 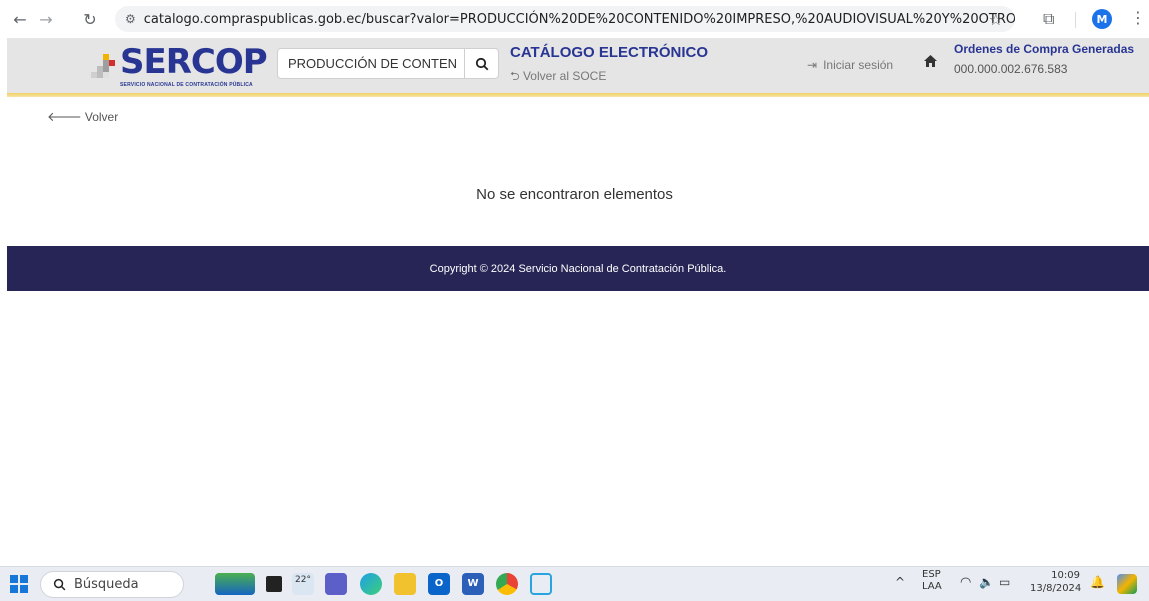 What do you see at coordinates (930, 63) in the screenshot?
I see `home-icon` at bounding box center [930, 63].